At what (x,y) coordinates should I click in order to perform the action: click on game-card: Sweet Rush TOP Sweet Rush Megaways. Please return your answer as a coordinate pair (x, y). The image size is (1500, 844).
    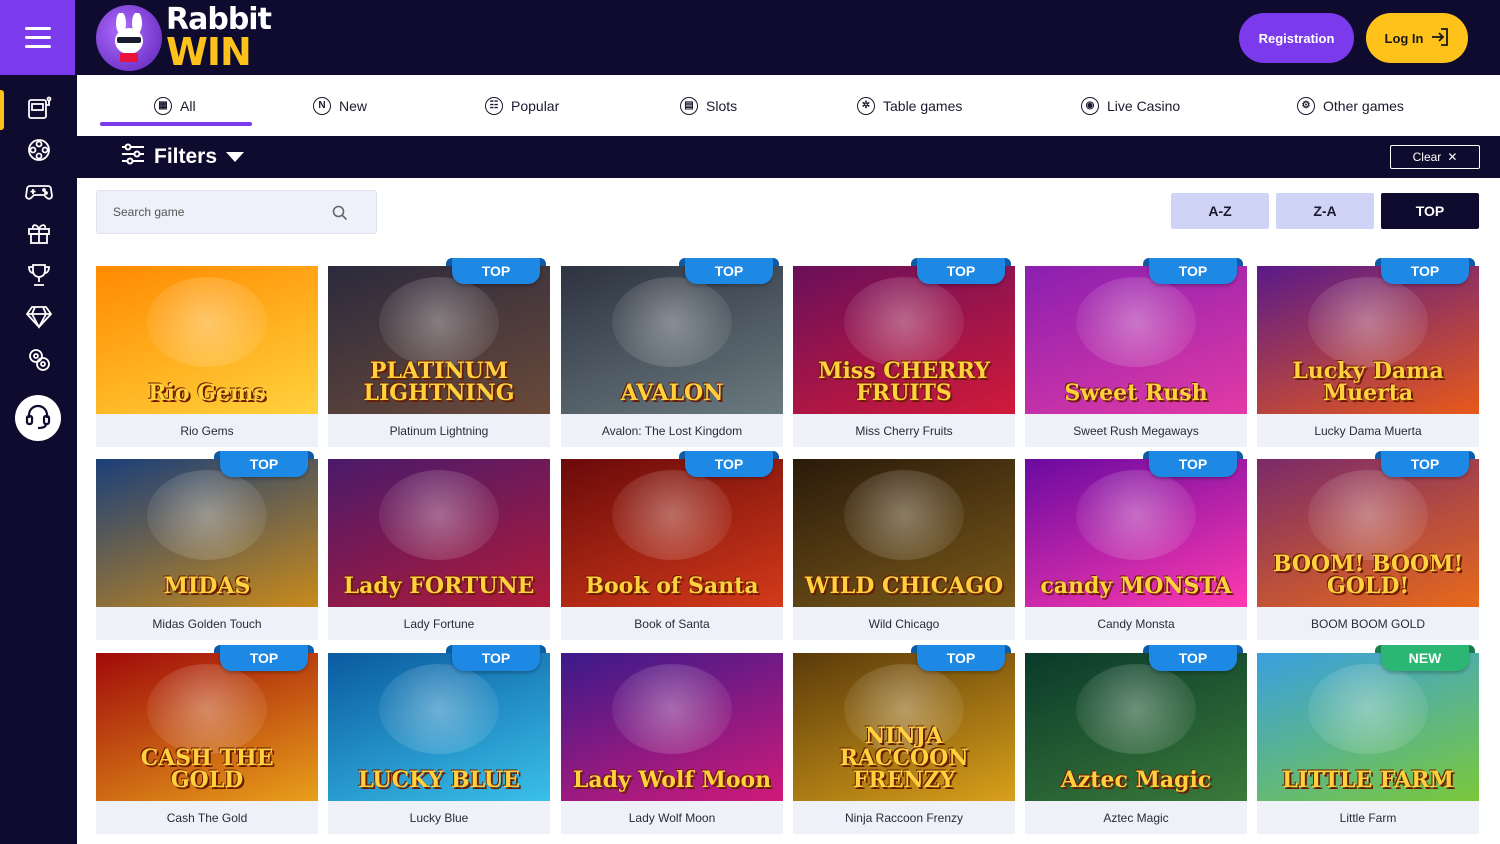
    Looking at the image, I should click on (1136, 352).